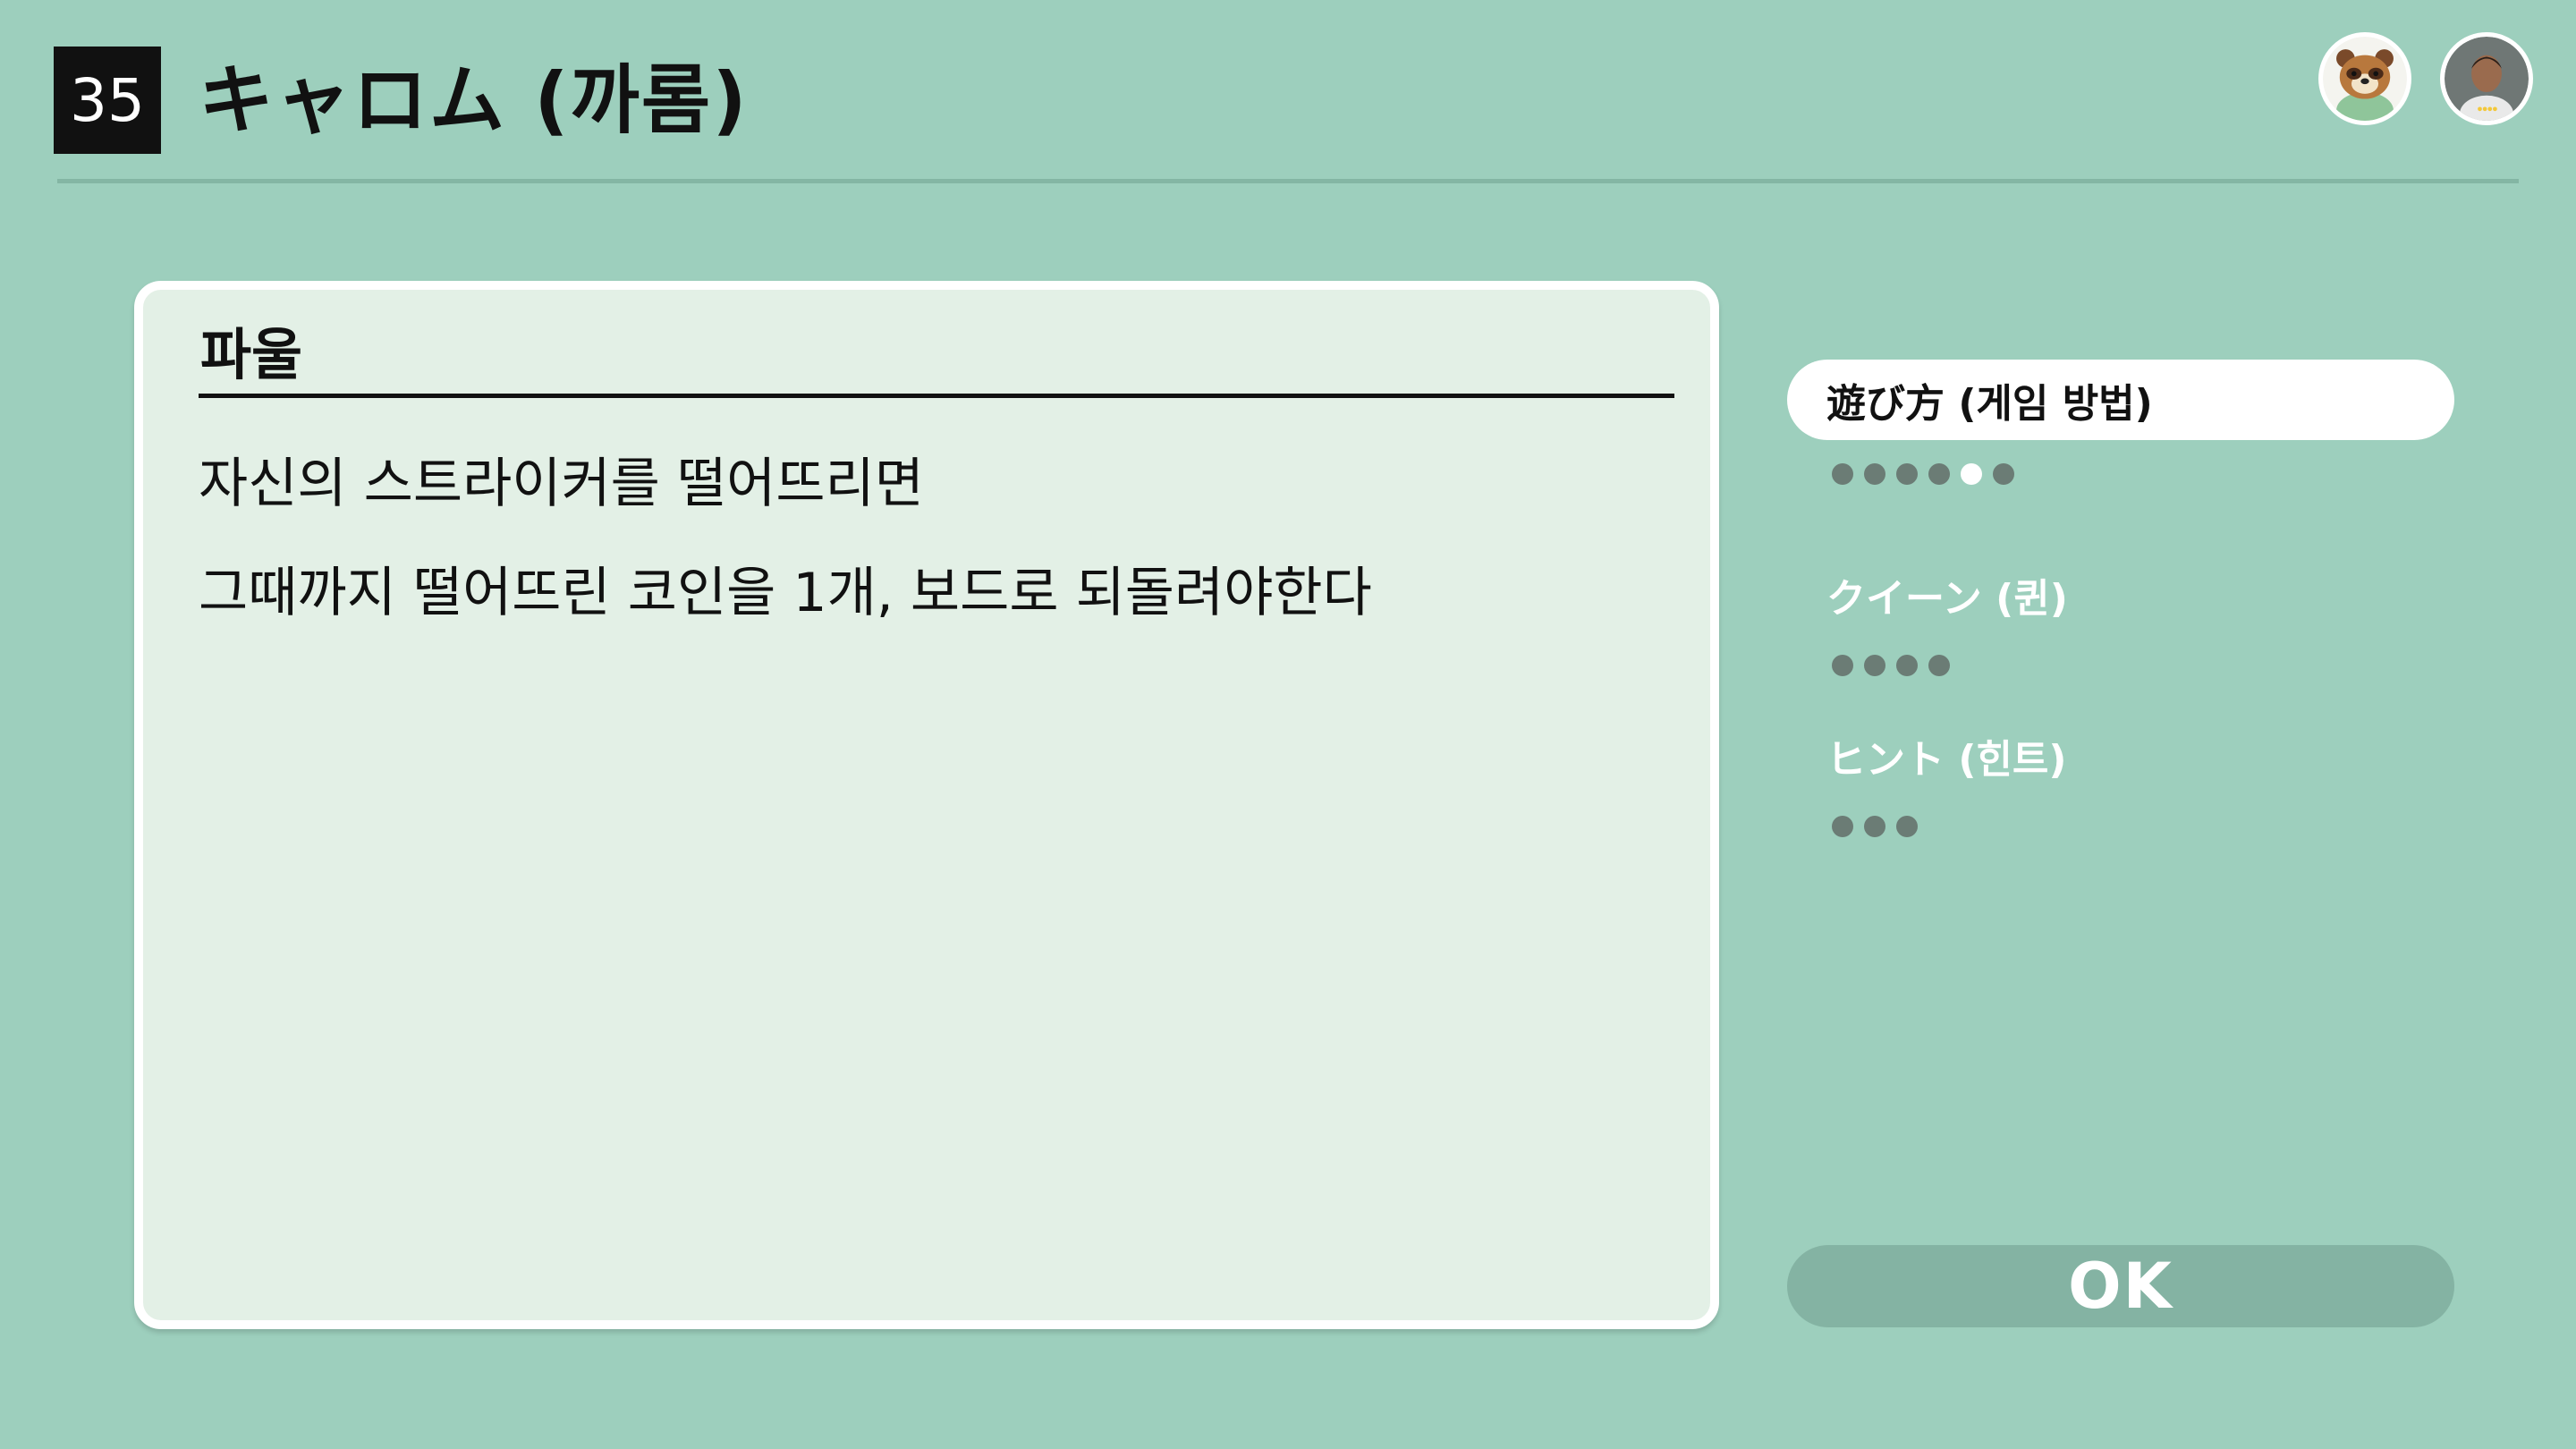 The height and width of the screenshot is (1449, 2576). Describe the element at coordinates (1947, 599) in the screenshot. I see `menu-item-label: クイーン (퀸)` at that location.